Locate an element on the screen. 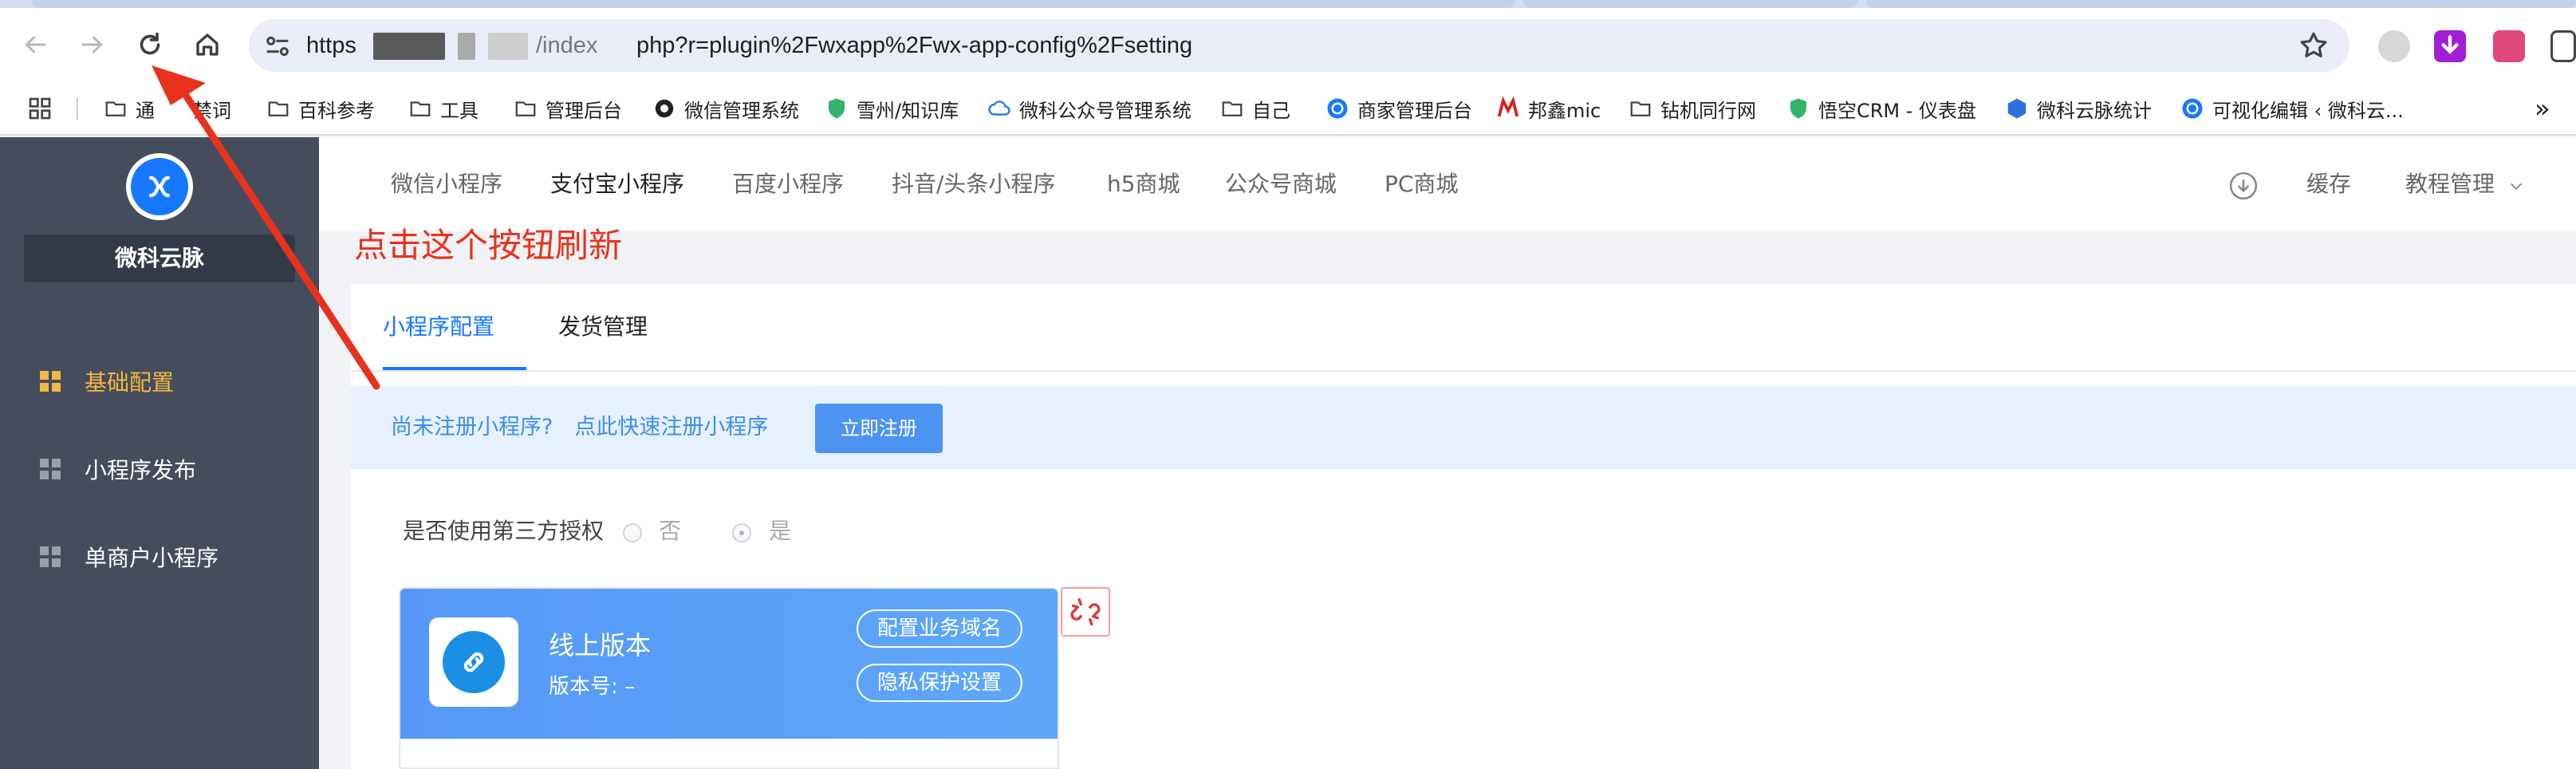 Image resolution: width=2576 pixels, height=769 pixels. app-logo is located at coordinates (159, 187).